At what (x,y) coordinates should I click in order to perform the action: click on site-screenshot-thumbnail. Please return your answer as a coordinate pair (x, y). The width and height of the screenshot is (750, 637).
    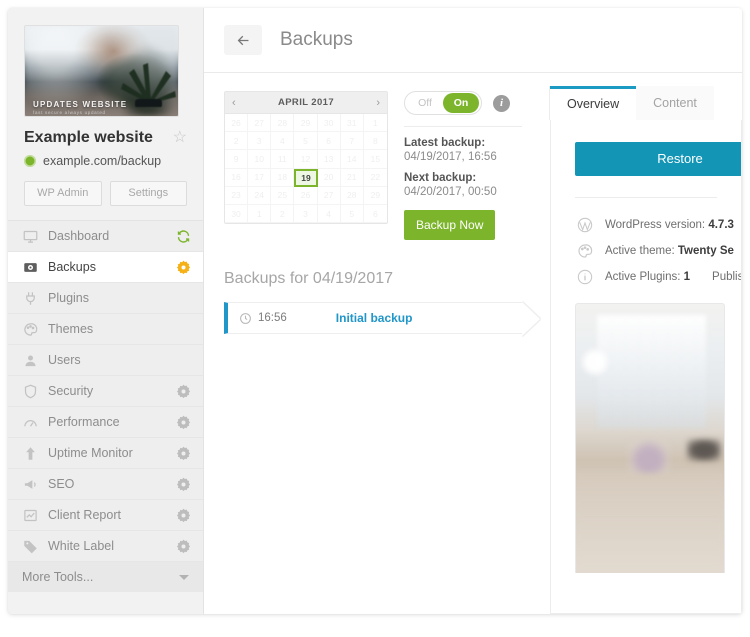
    Looking at the image, I should click on (650, 438).